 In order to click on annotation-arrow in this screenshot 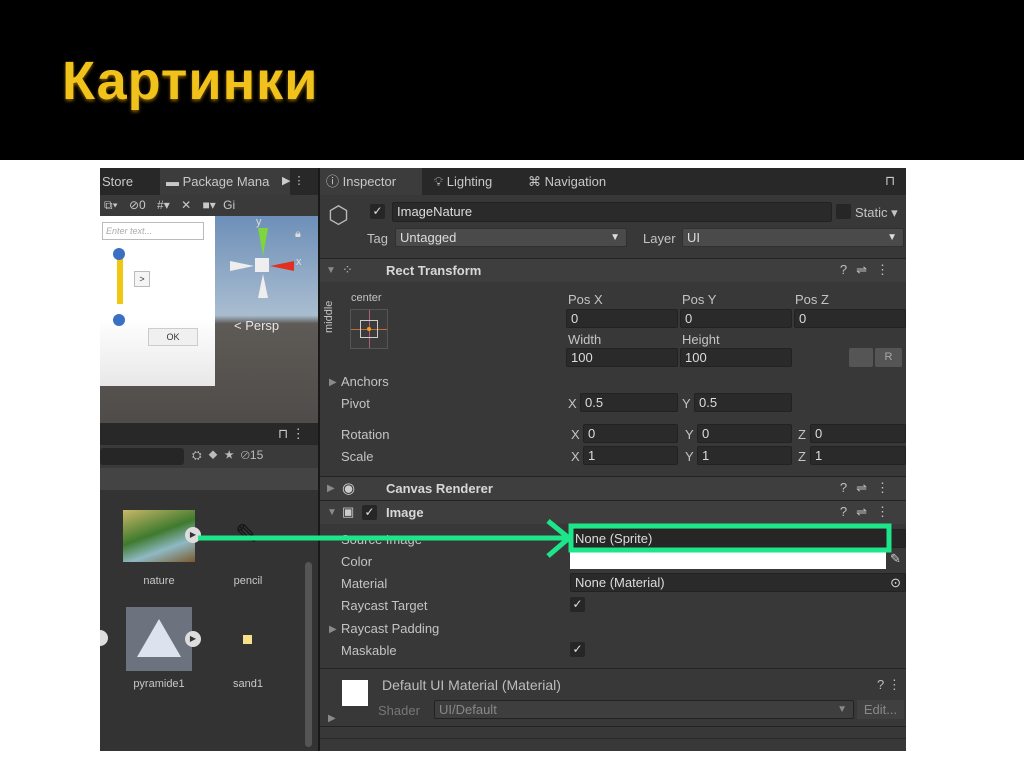, I will do `click(545, 538)`.